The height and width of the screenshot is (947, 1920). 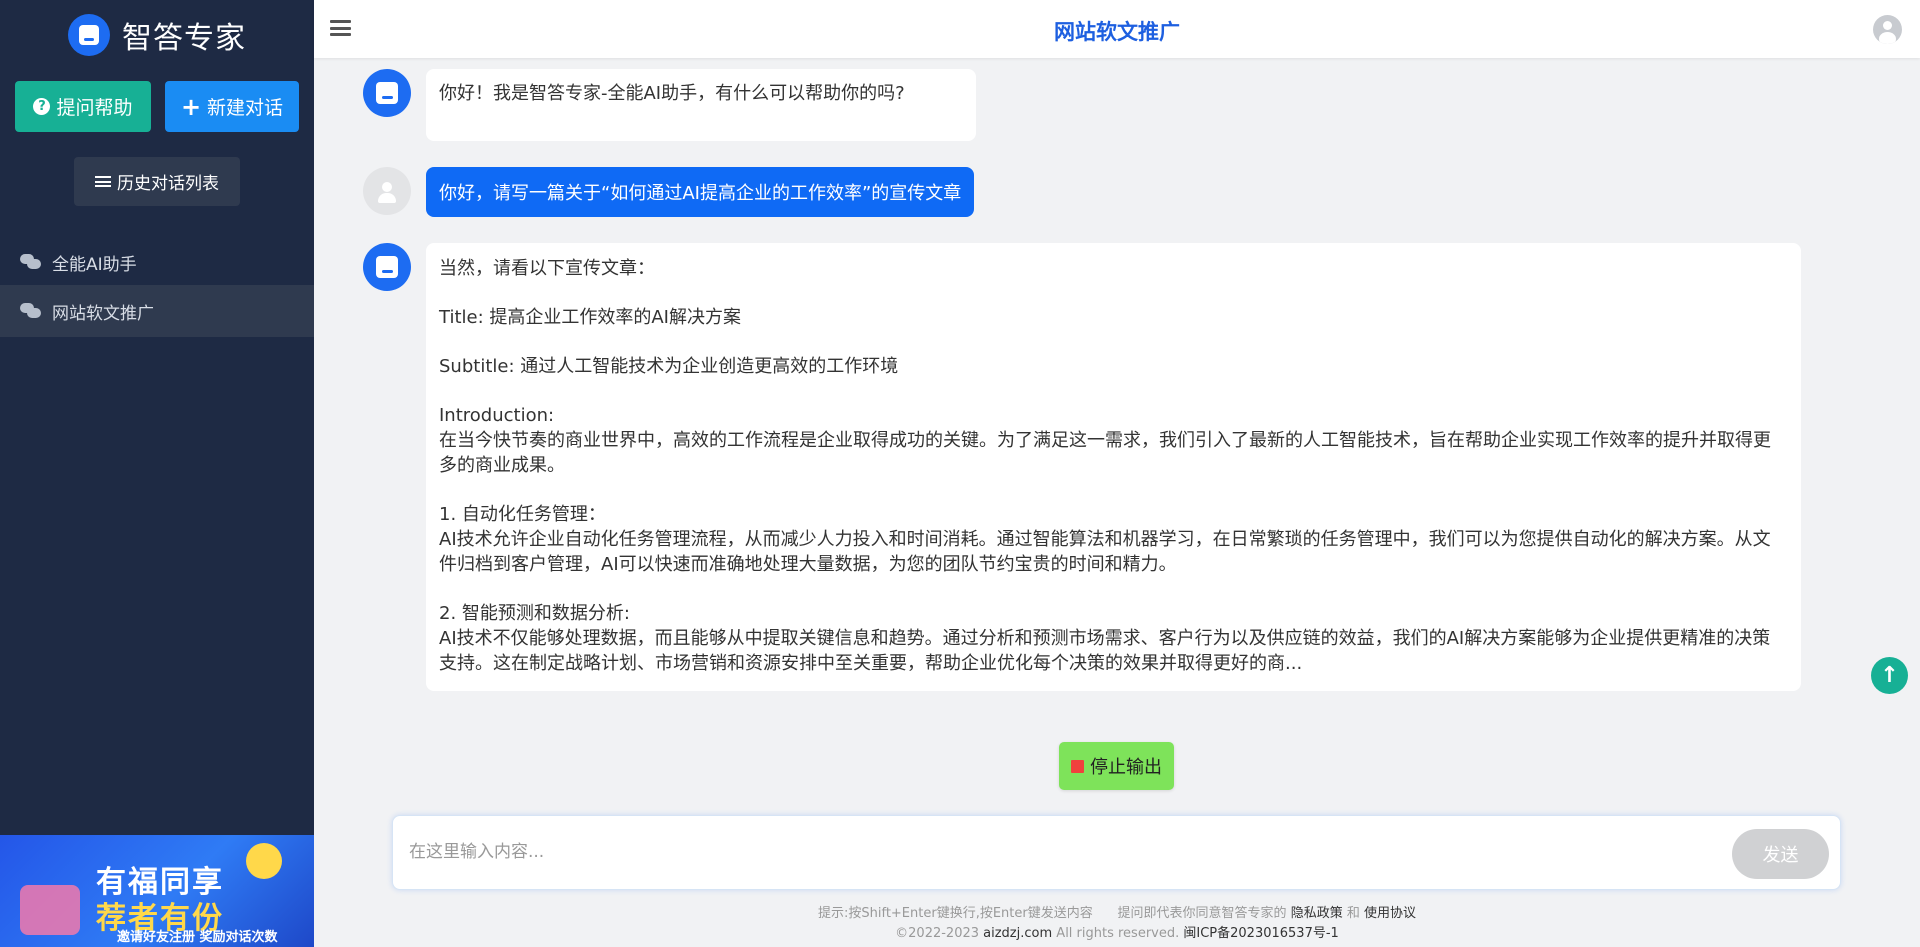 I want to click on icp-license-link: 闽ICP备2023016537号-1, so click(x=1260, y=933).